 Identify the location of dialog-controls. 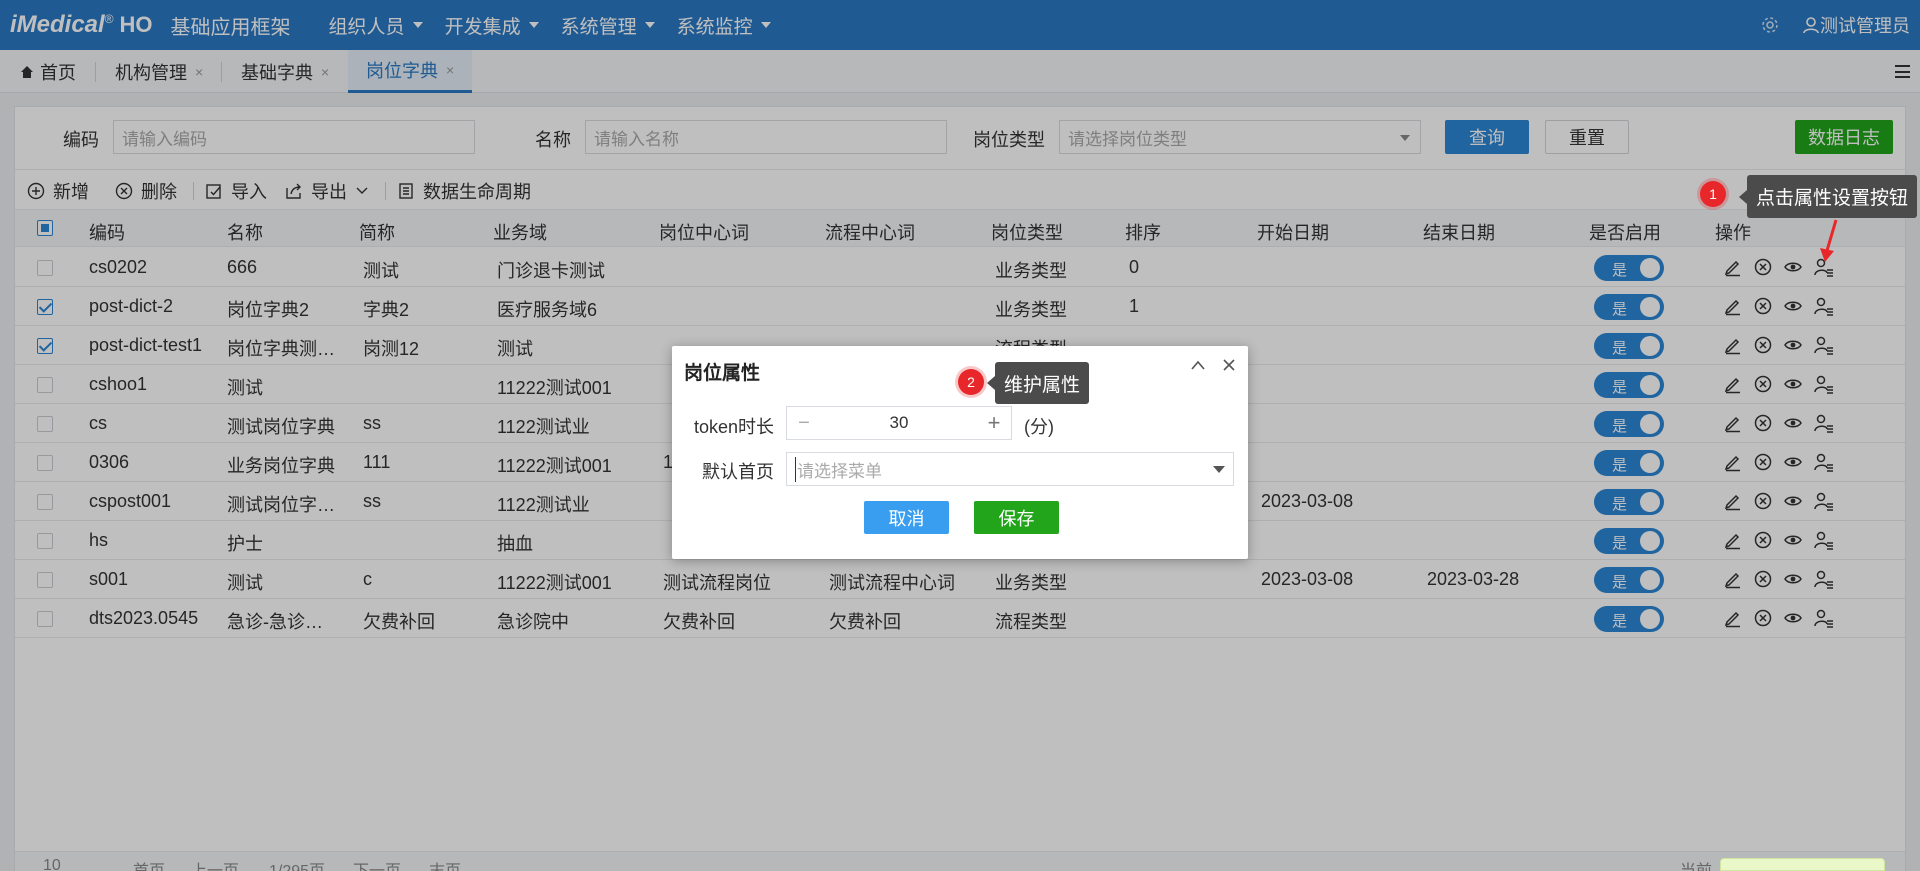
(1205, 365).